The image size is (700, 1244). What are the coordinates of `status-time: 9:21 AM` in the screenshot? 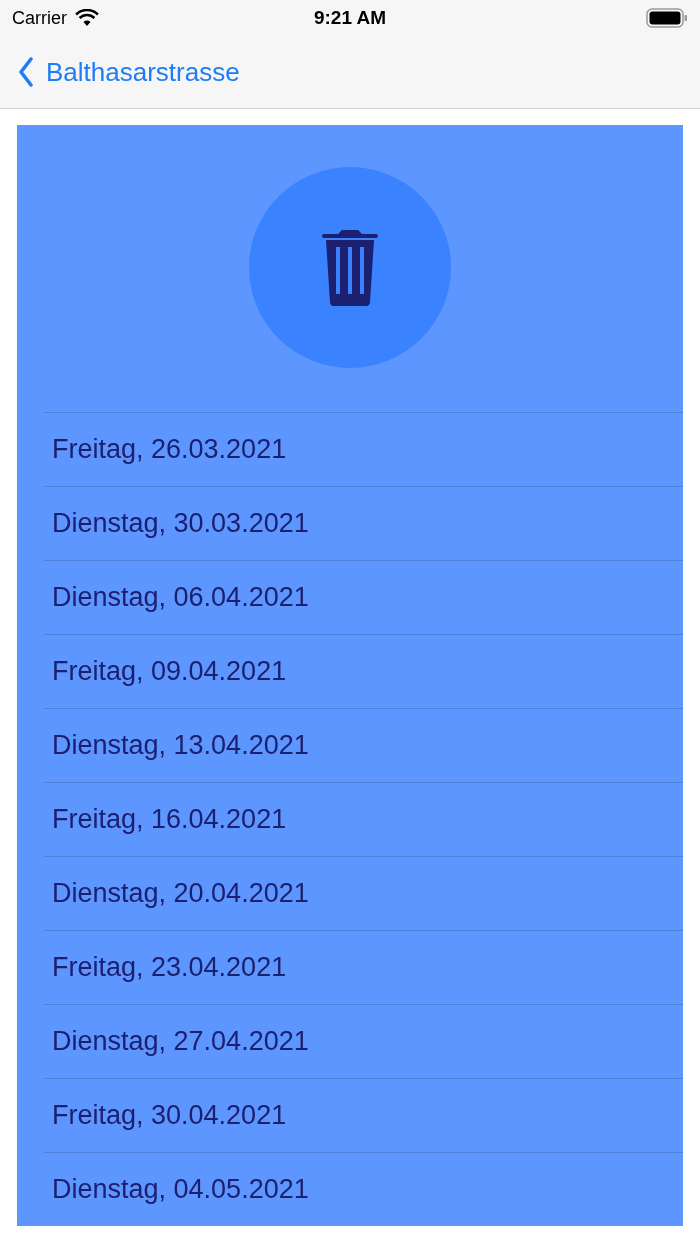 It's located at (350, 18).